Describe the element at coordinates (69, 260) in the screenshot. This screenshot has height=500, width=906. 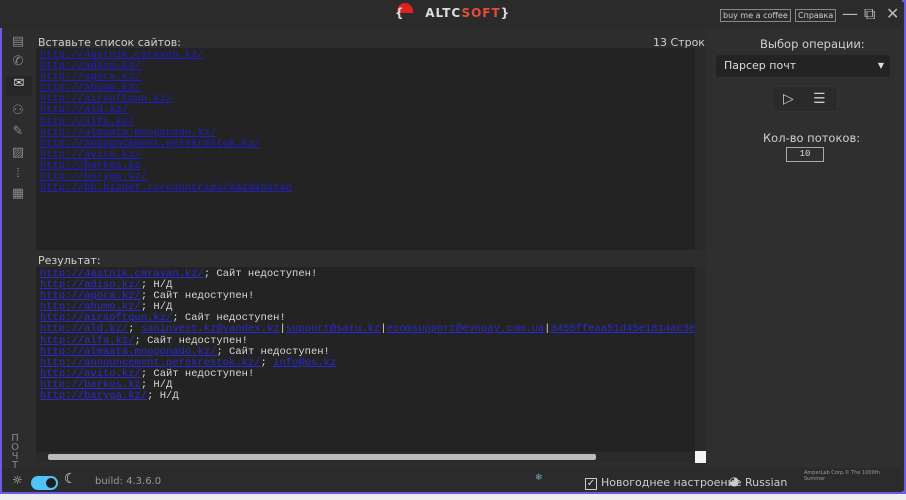
I see `result-label: Результат:` at that location.